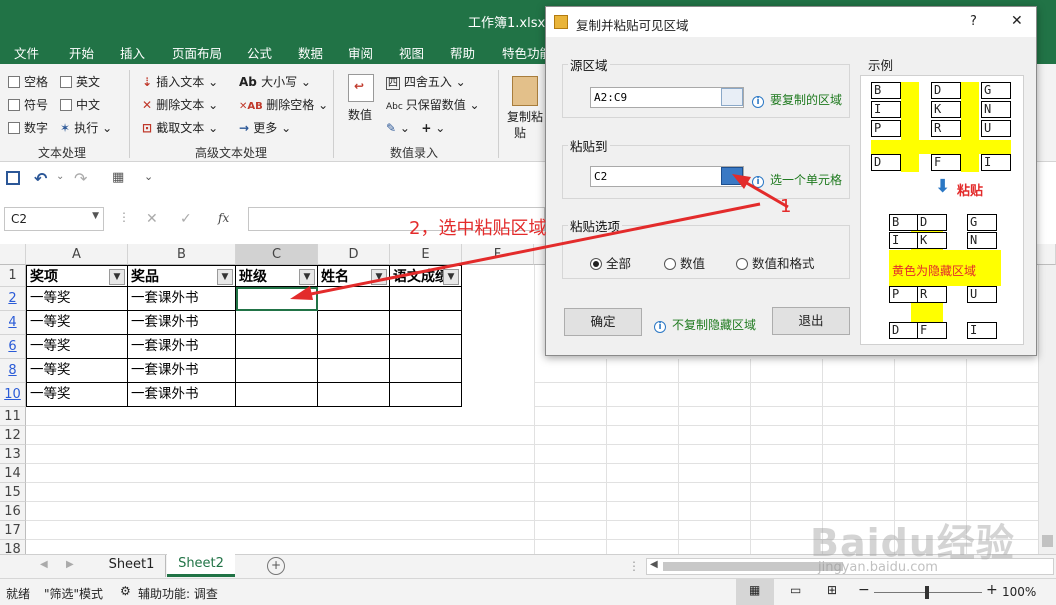 The image size is (1056, 605). What do you see at coordinates (478, 228) in the screenshot?
I see `annotation-step2: 2，选中粘贴区域` at bounding box center [478, 228].